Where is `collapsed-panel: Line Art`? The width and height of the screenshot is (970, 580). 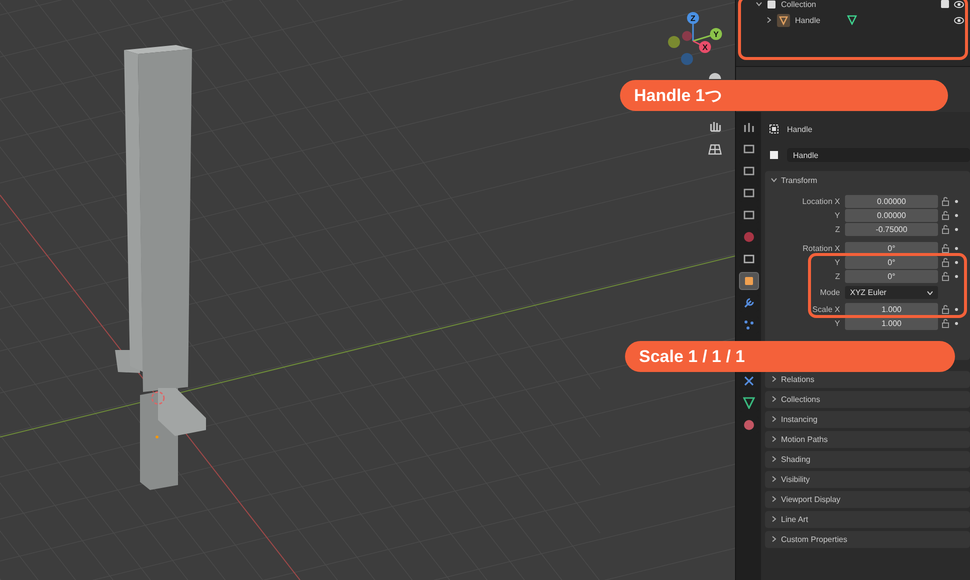
collapsed-panel: Line Art is located at coordinates (867, 519).